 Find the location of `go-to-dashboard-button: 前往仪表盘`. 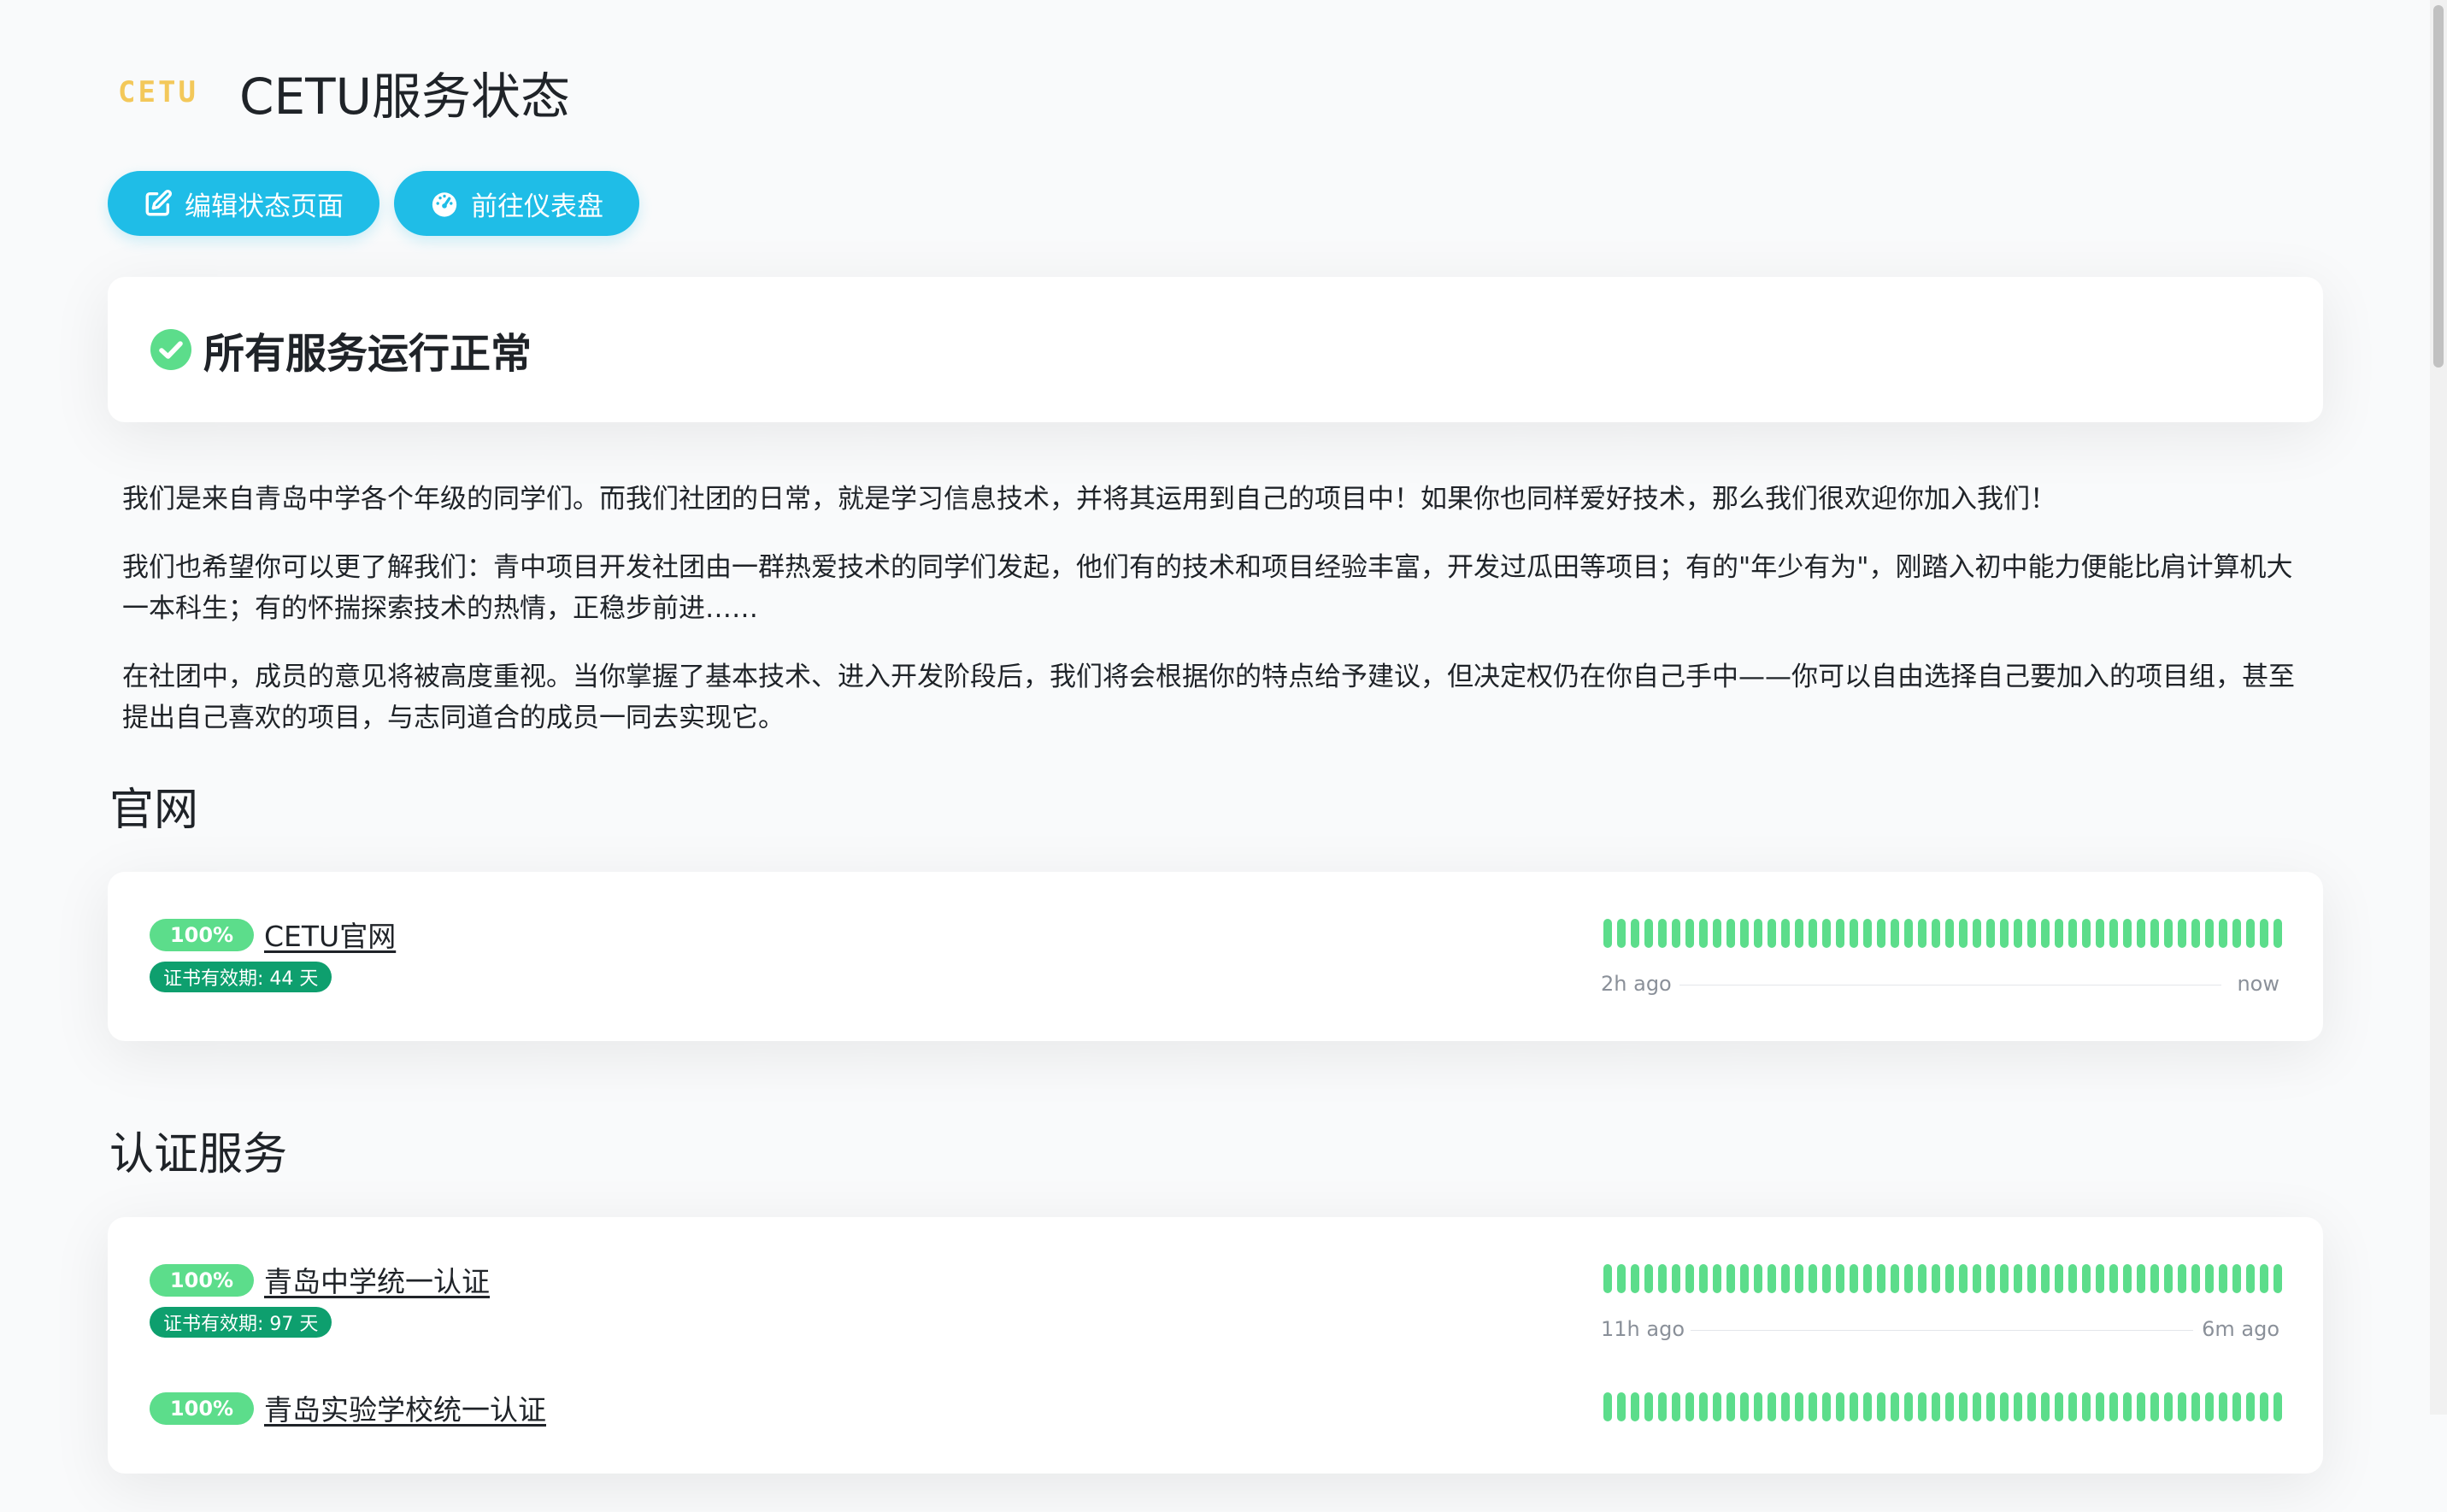

go-to-dashboard-button: 前往仪表盘 is located at coordinates (517, 203).